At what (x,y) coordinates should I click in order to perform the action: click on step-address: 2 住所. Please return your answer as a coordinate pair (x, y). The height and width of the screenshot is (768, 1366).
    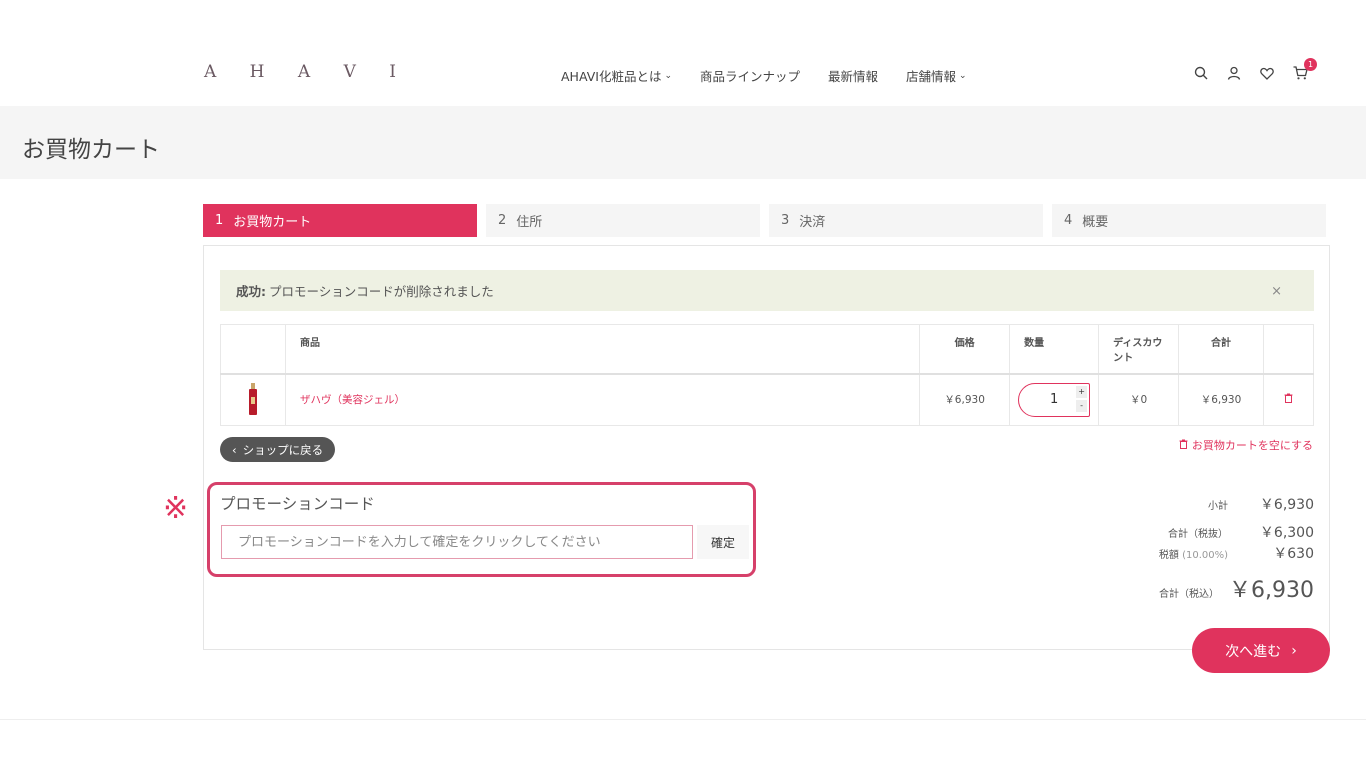
    Looking at the image, I should click on (623, 220).